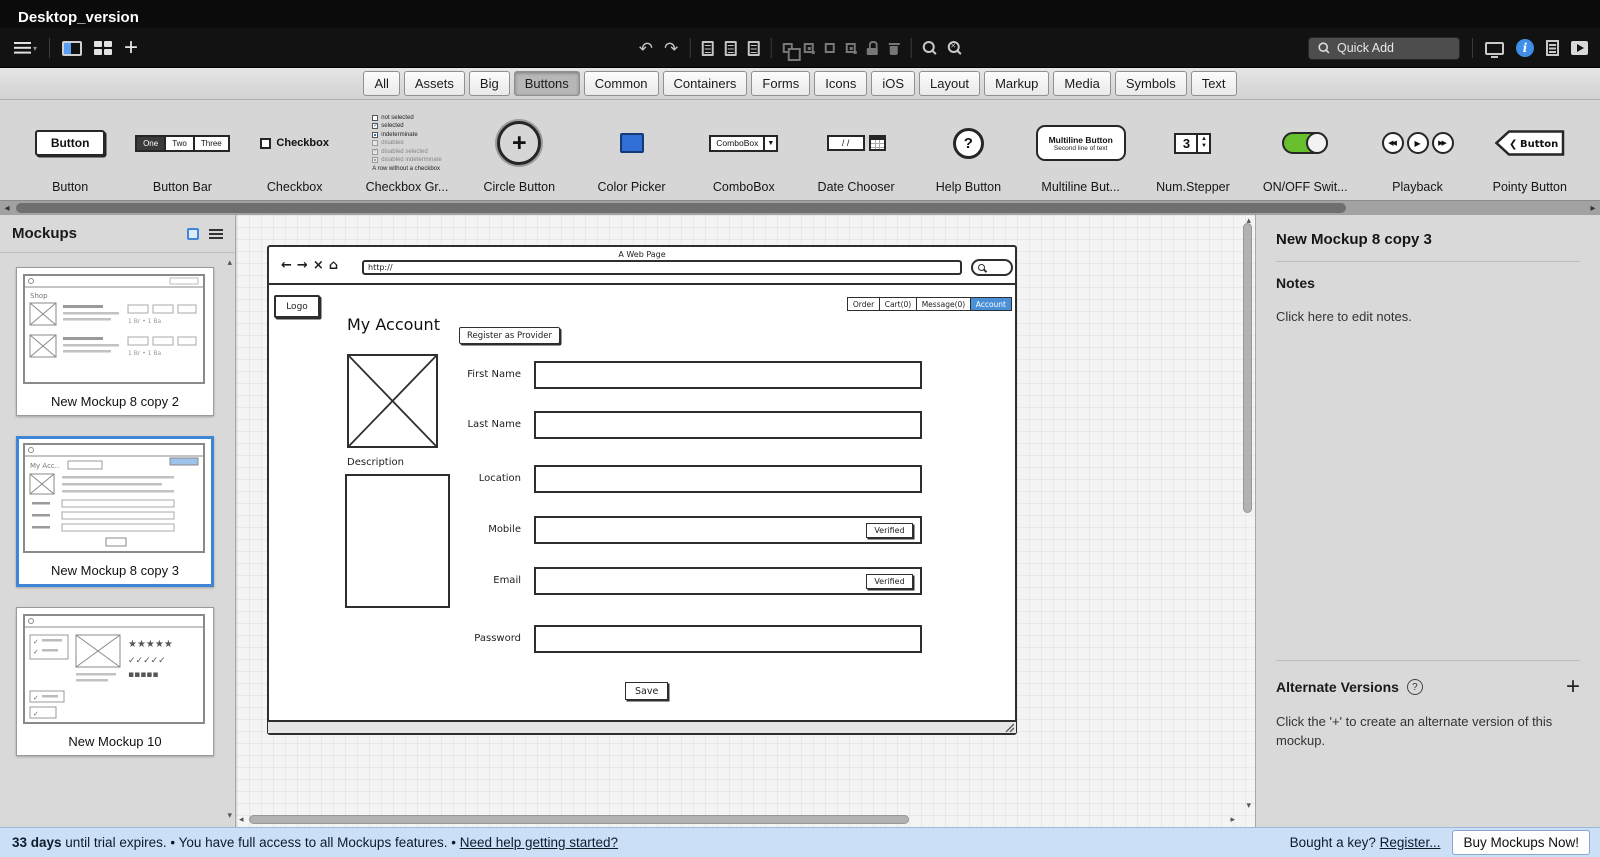 The width and height of the screenshot is (1600, 857). What do you see at coordinates (579, 819) in the screenshot?
I see `canvas-horizontal-scrollbar` at bounding box center [579, 819].